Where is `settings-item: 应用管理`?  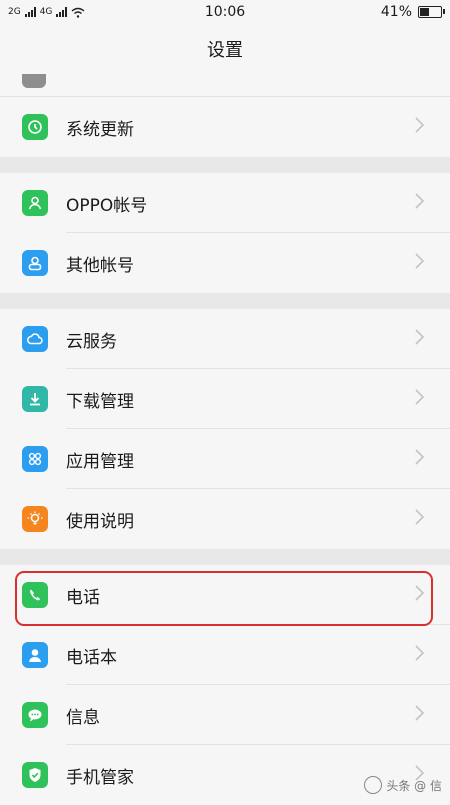 settings-item: 应用管理 is located at coordinates (225, 459).